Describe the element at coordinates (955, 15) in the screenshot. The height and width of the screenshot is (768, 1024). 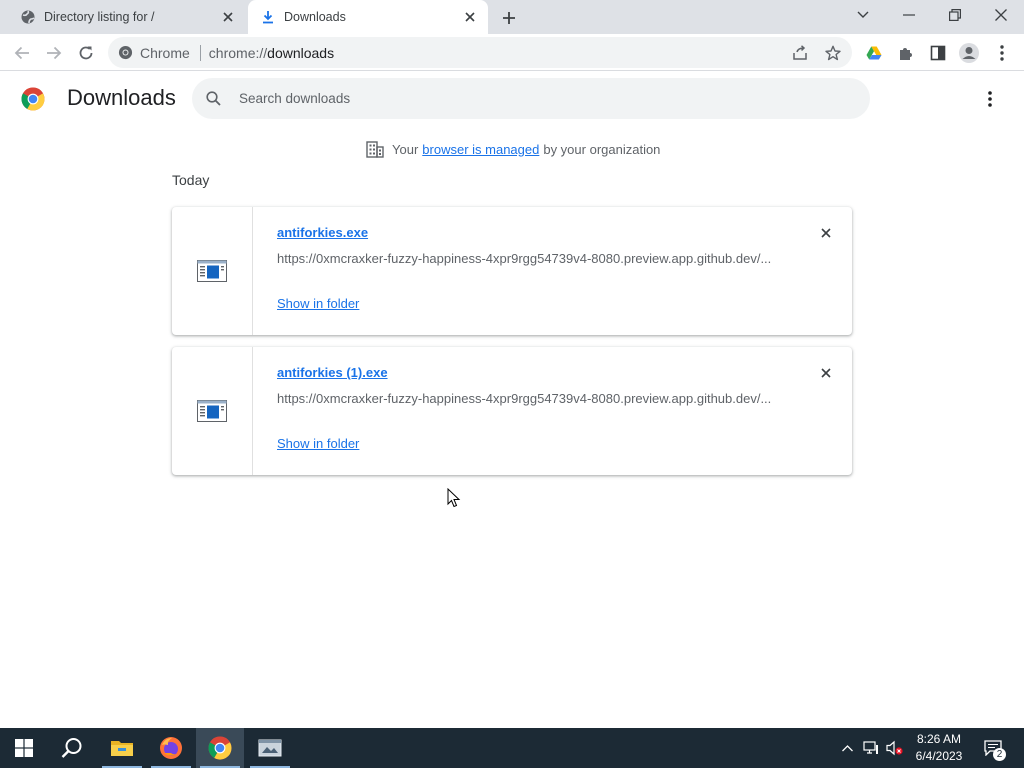
I see `restore-icon` at that location.